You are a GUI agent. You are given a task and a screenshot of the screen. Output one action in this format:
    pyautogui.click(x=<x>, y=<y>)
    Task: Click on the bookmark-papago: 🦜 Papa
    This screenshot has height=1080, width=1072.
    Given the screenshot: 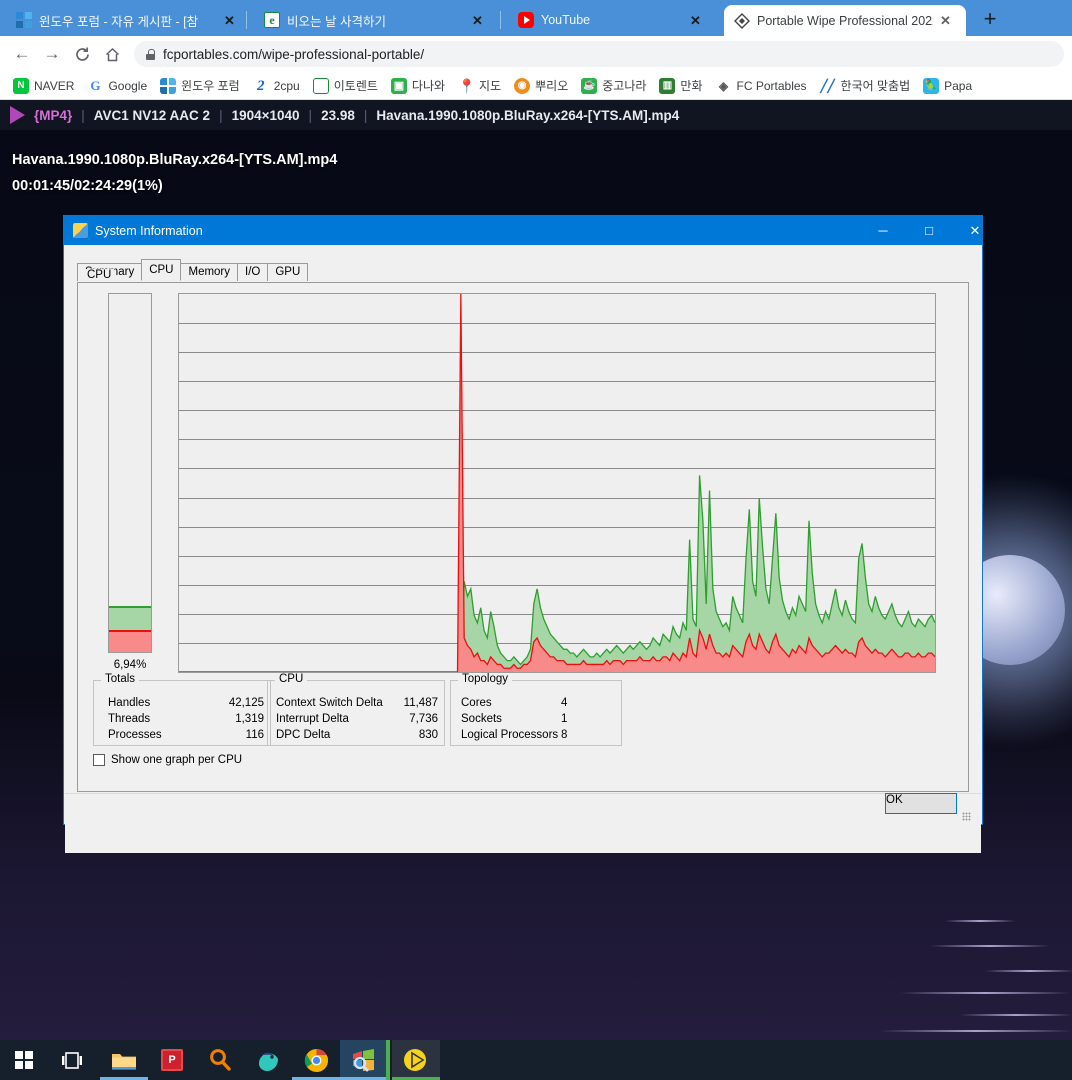 What is the action you would take?
    pyautogui.click(x=947, y=86)
    